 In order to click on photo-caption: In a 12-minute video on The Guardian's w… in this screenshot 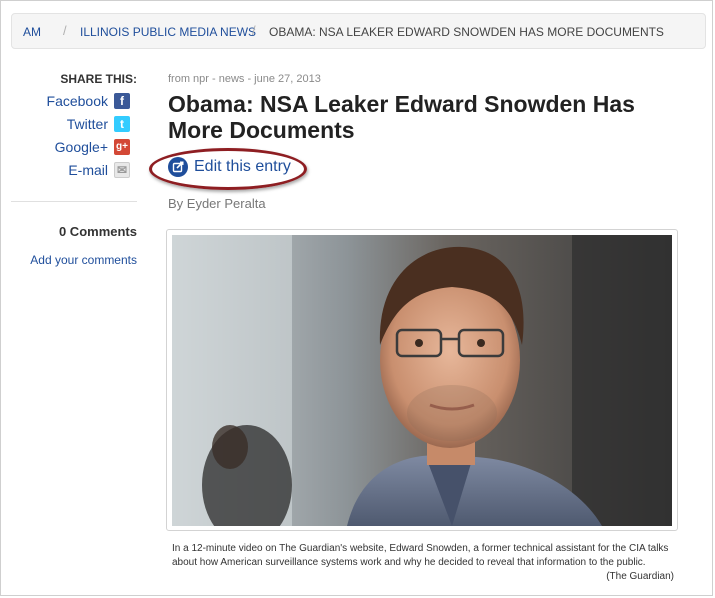, I will do `click(423, 563)`.